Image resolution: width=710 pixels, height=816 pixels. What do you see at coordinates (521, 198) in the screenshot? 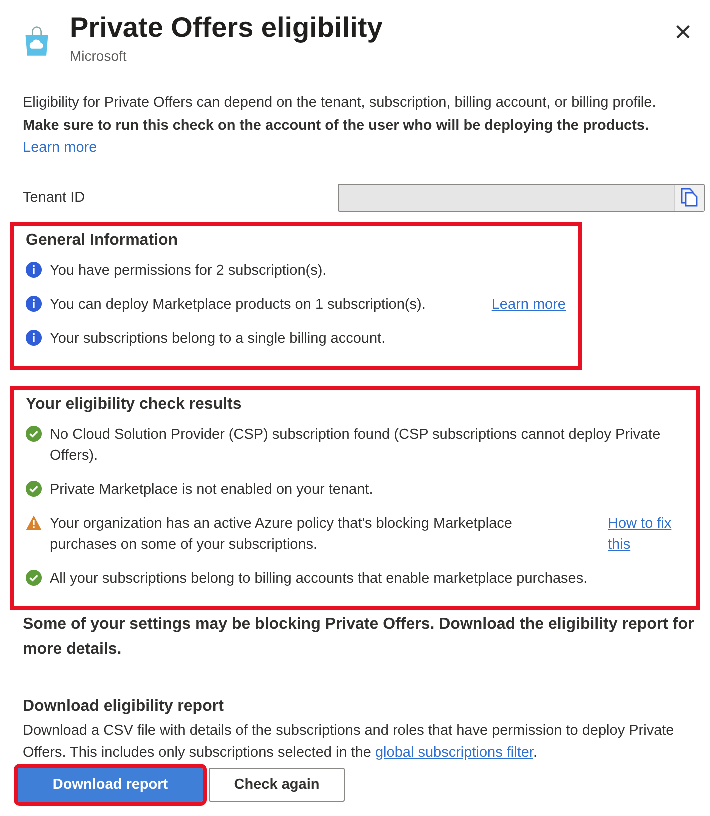
I see `tenant-id-field` at bounding box center [521, 198].